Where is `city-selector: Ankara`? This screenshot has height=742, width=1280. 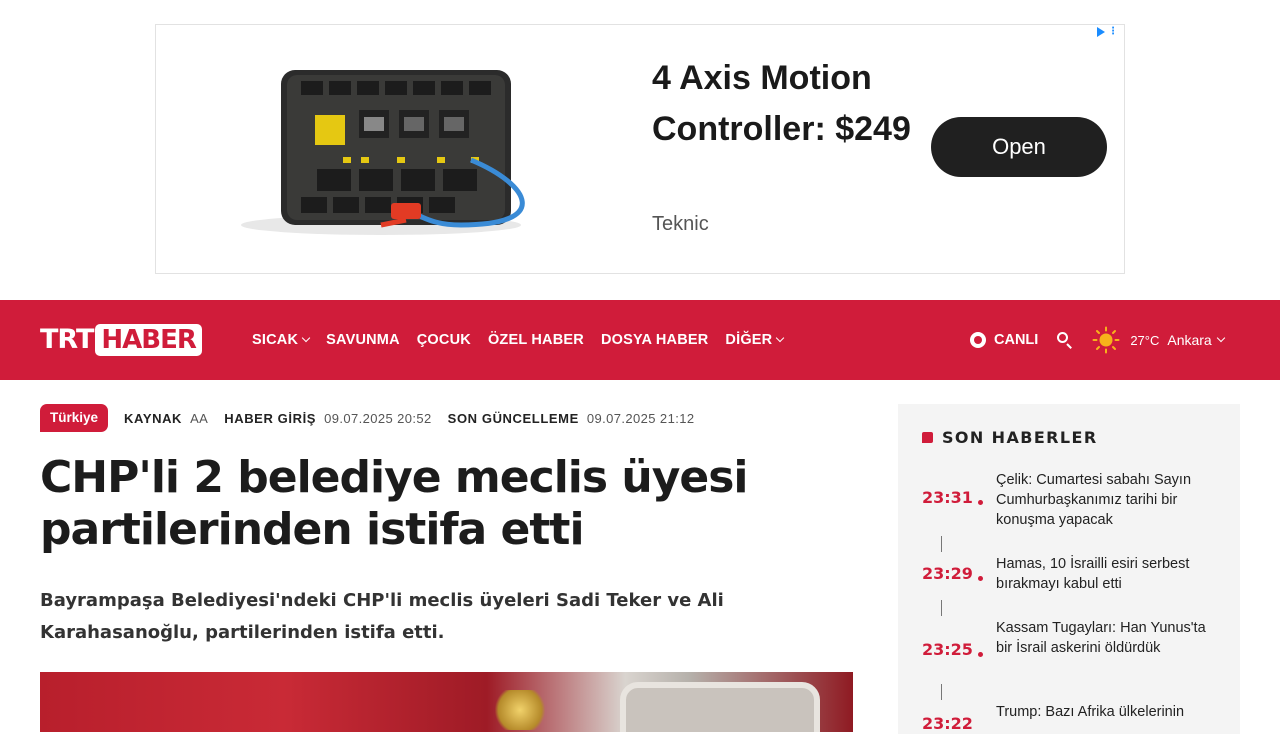
city-selector: Ankara is located at coordinates (1196, 340).